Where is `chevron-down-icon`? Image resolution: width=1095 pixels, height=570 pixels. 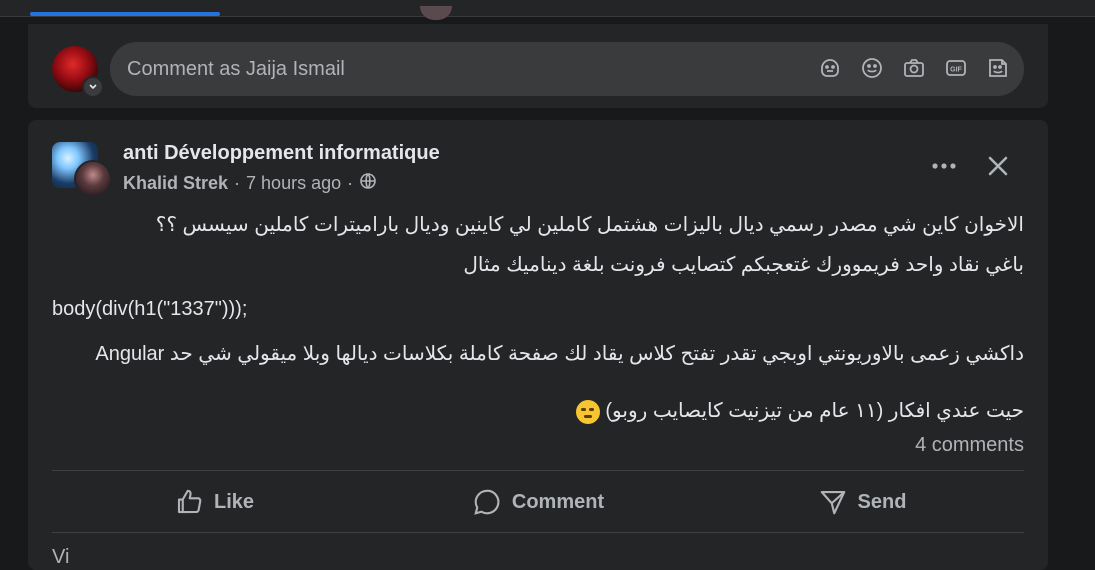
chevron-down-icon is located at coordinates (93, 87).